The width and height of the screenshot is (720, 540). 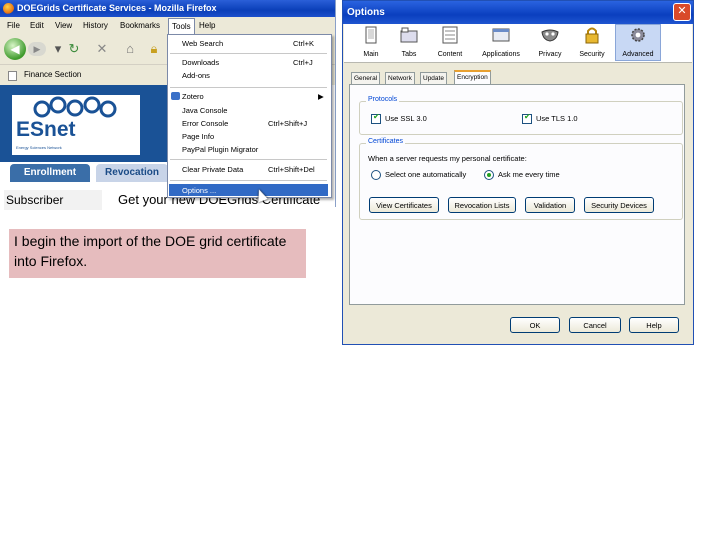 I want to click on help-button: Help, so click(x=654, y=325).